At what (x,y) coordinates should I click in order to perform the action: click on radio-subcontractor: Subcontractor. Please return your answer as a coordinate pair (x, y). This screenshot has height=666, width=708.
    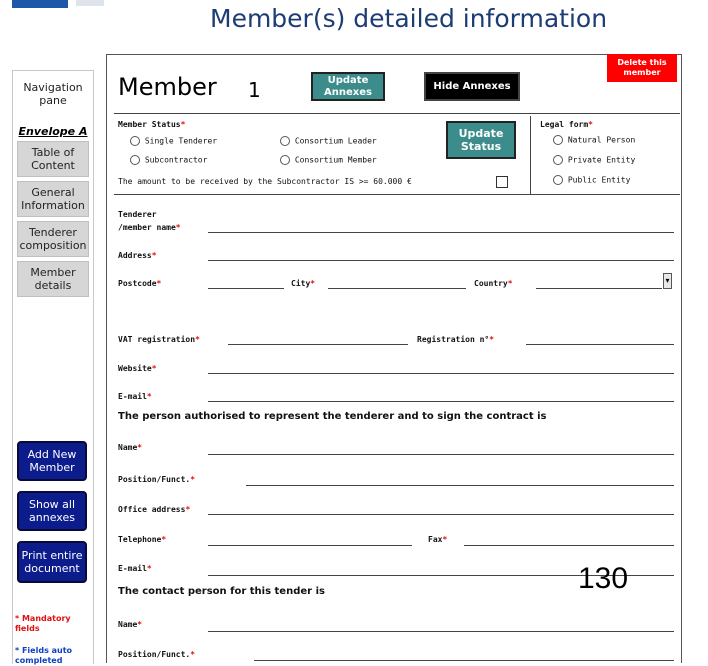
    Looking at the image, I should click on (168, 160).